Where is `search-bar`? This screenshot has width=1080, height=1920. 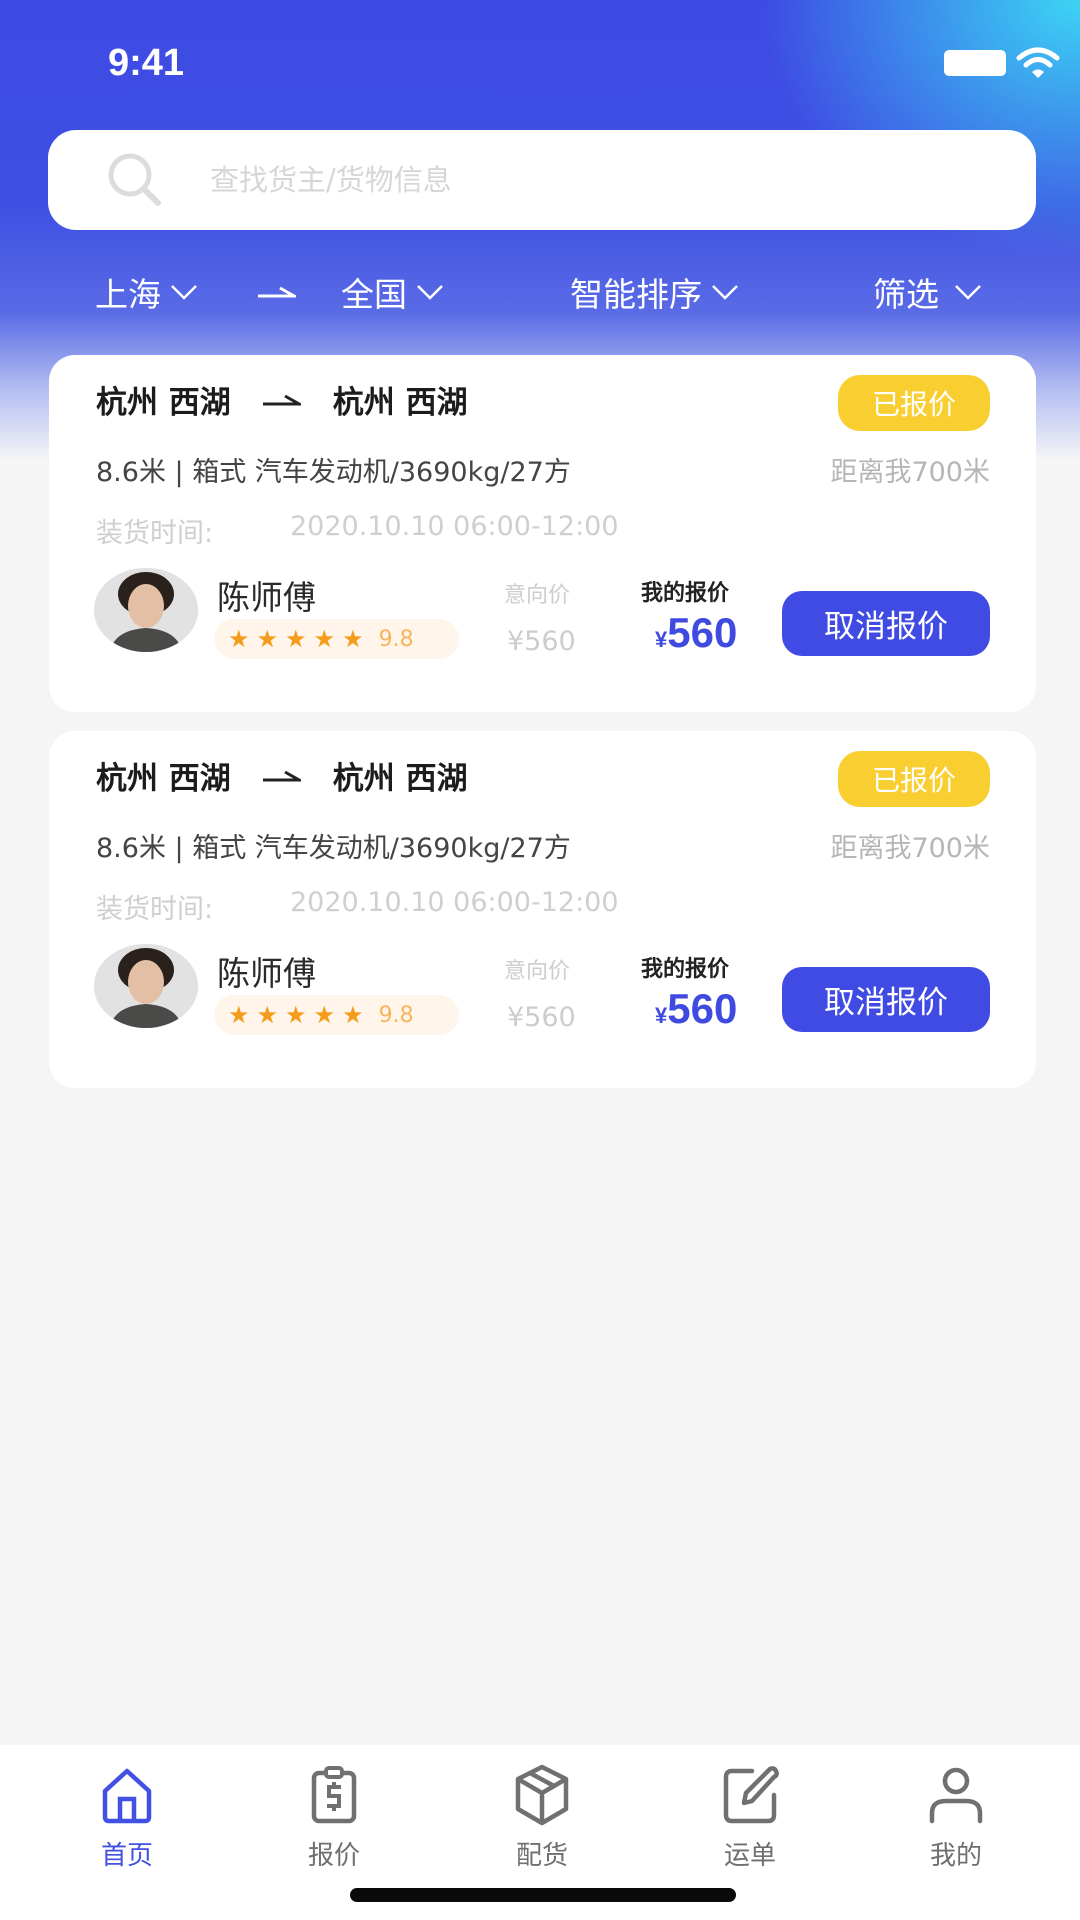 search-bar is located at coordinates (542, 180).